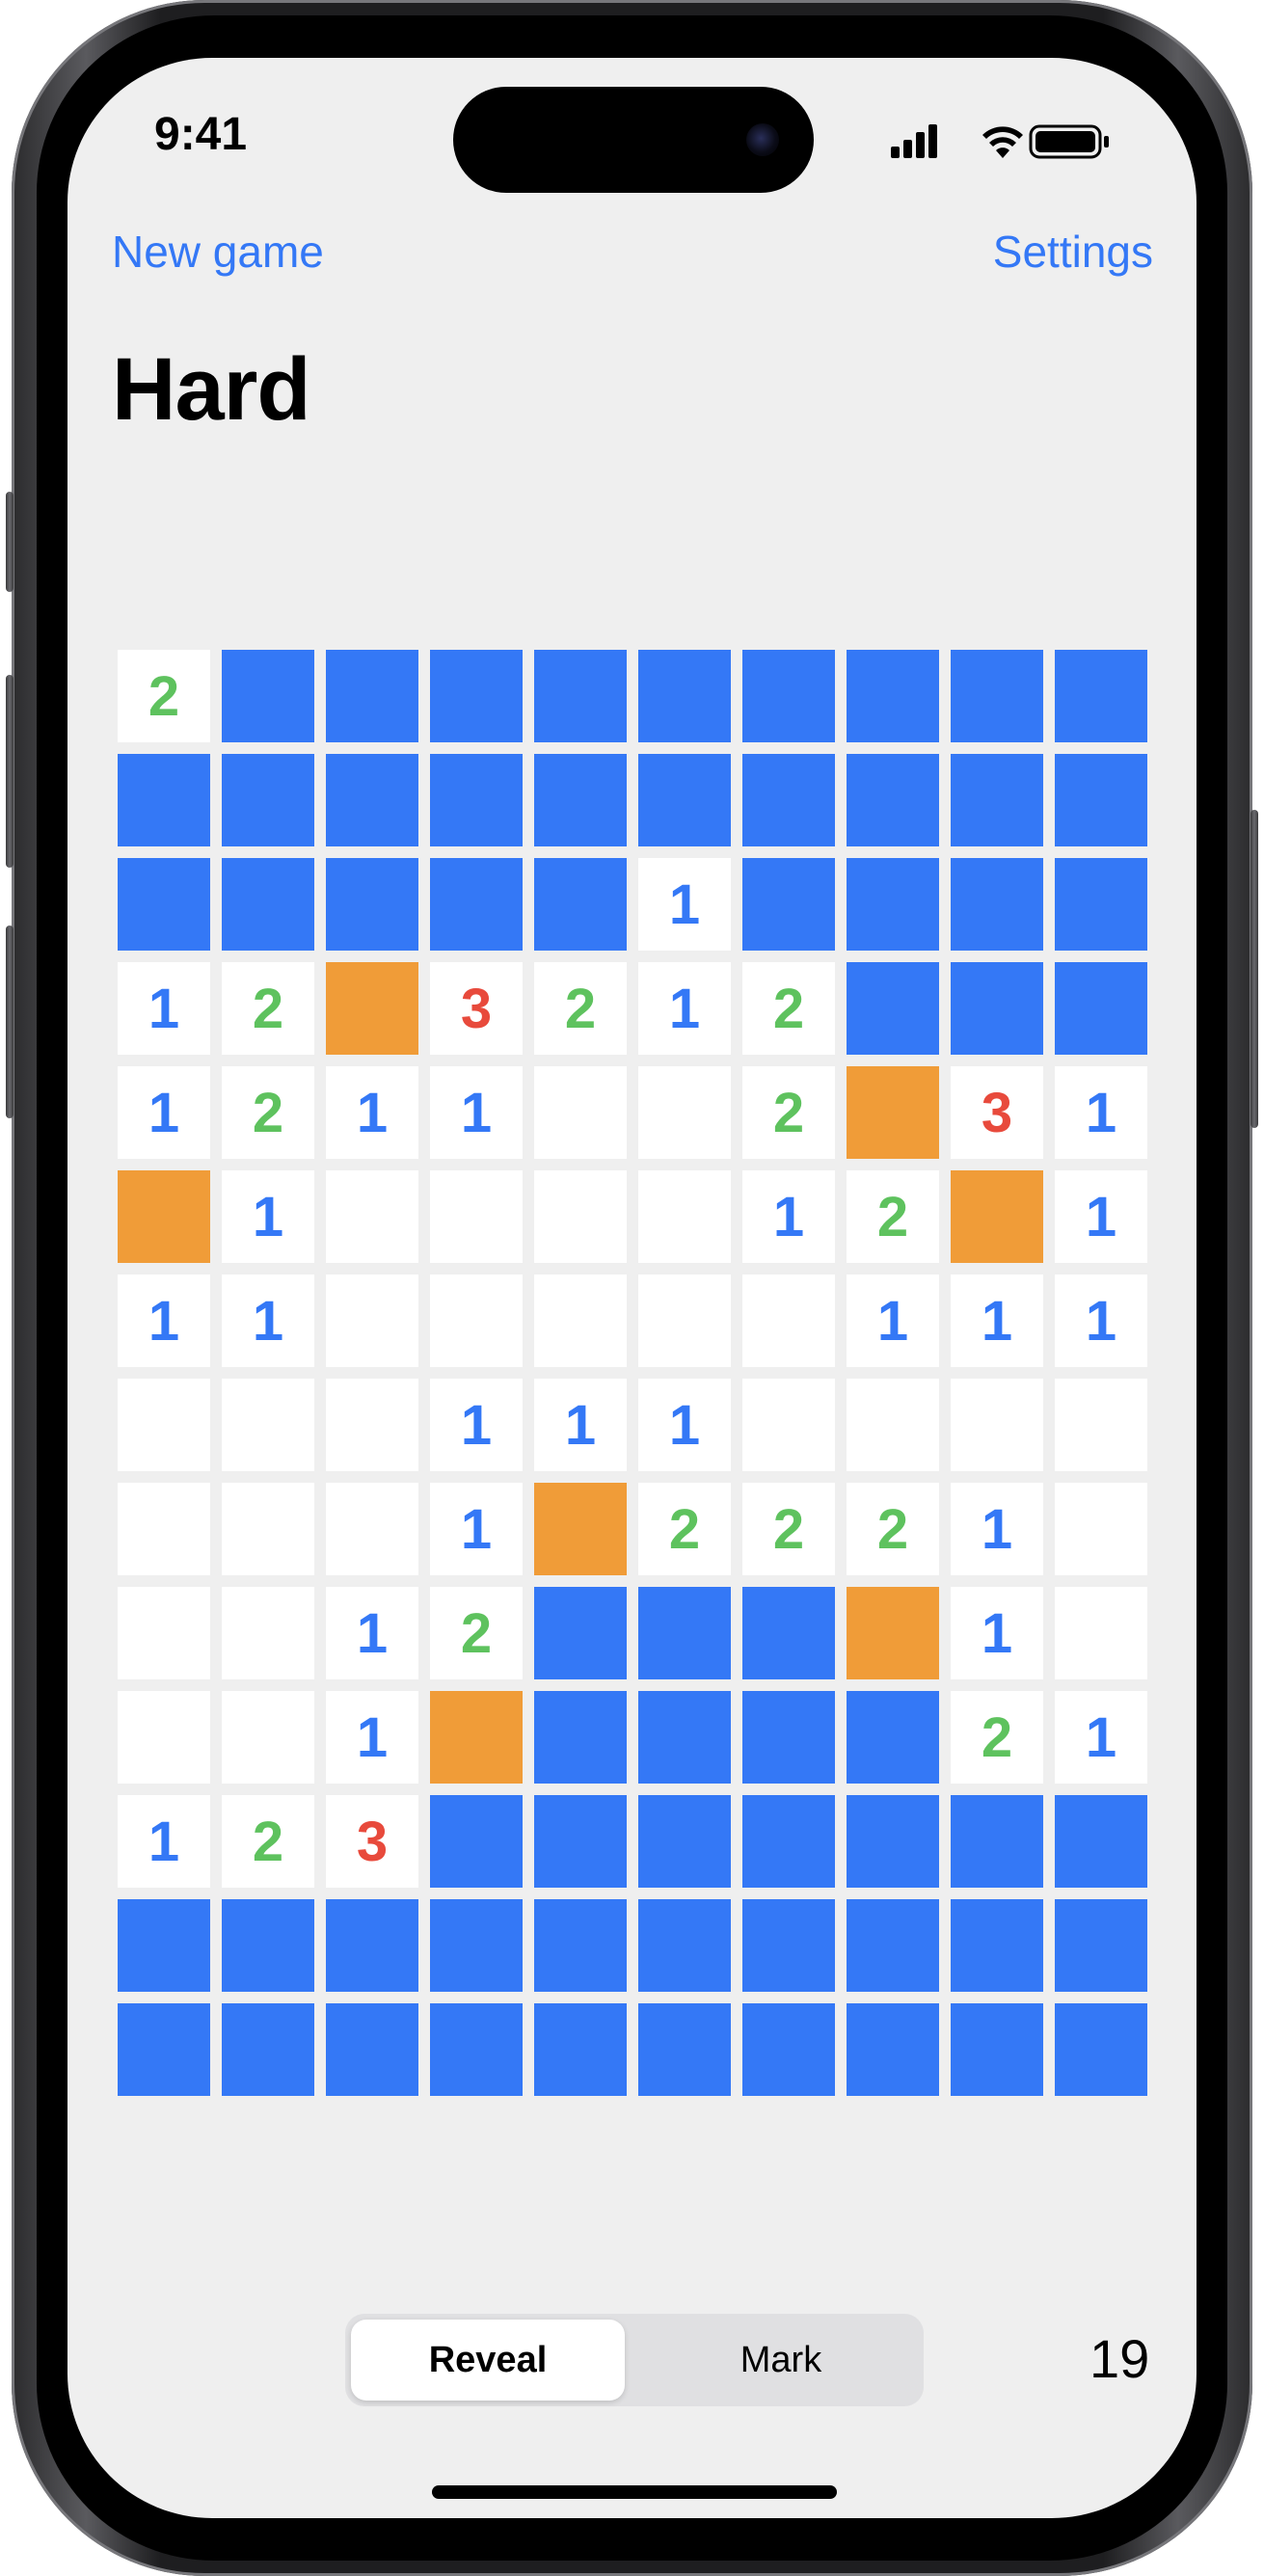 This screenshot has width=1264, height=2576. Describe the element at coordinates (1073, 252) in the screenshot. I see `settings-button: Settings` at that location.